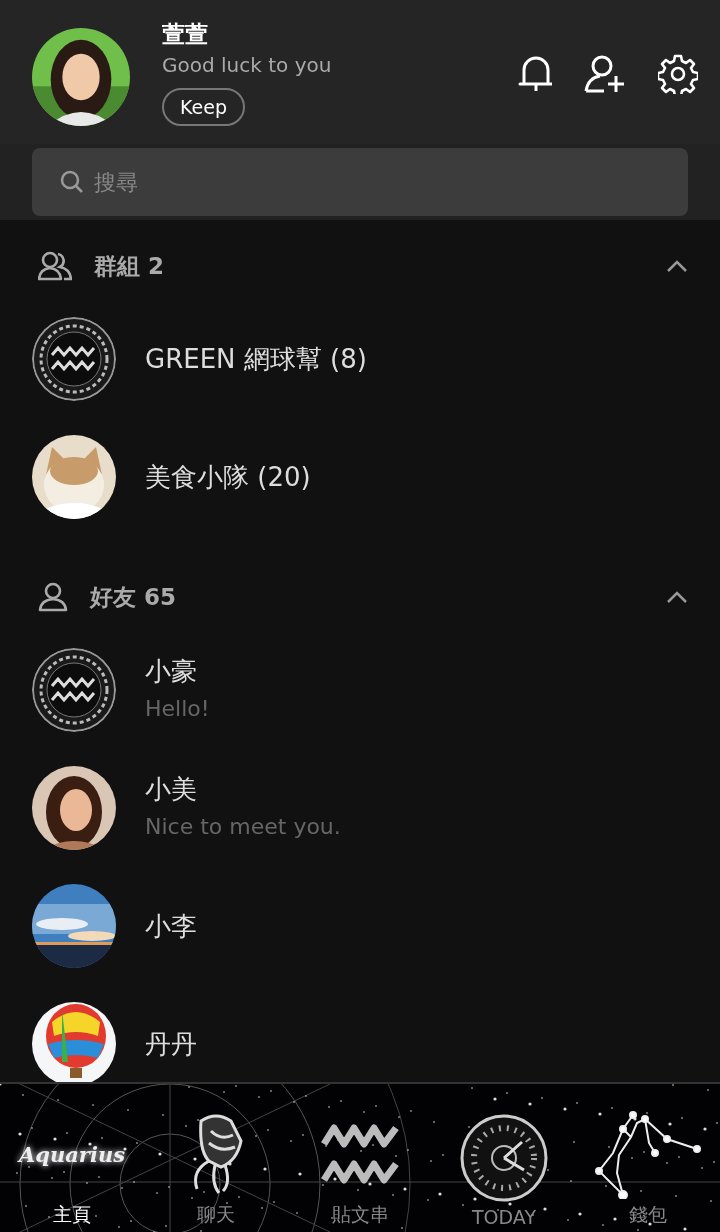 This screenshot has height=1232, width=720. I want to click on friend-row: 小李, so click(360, 926).